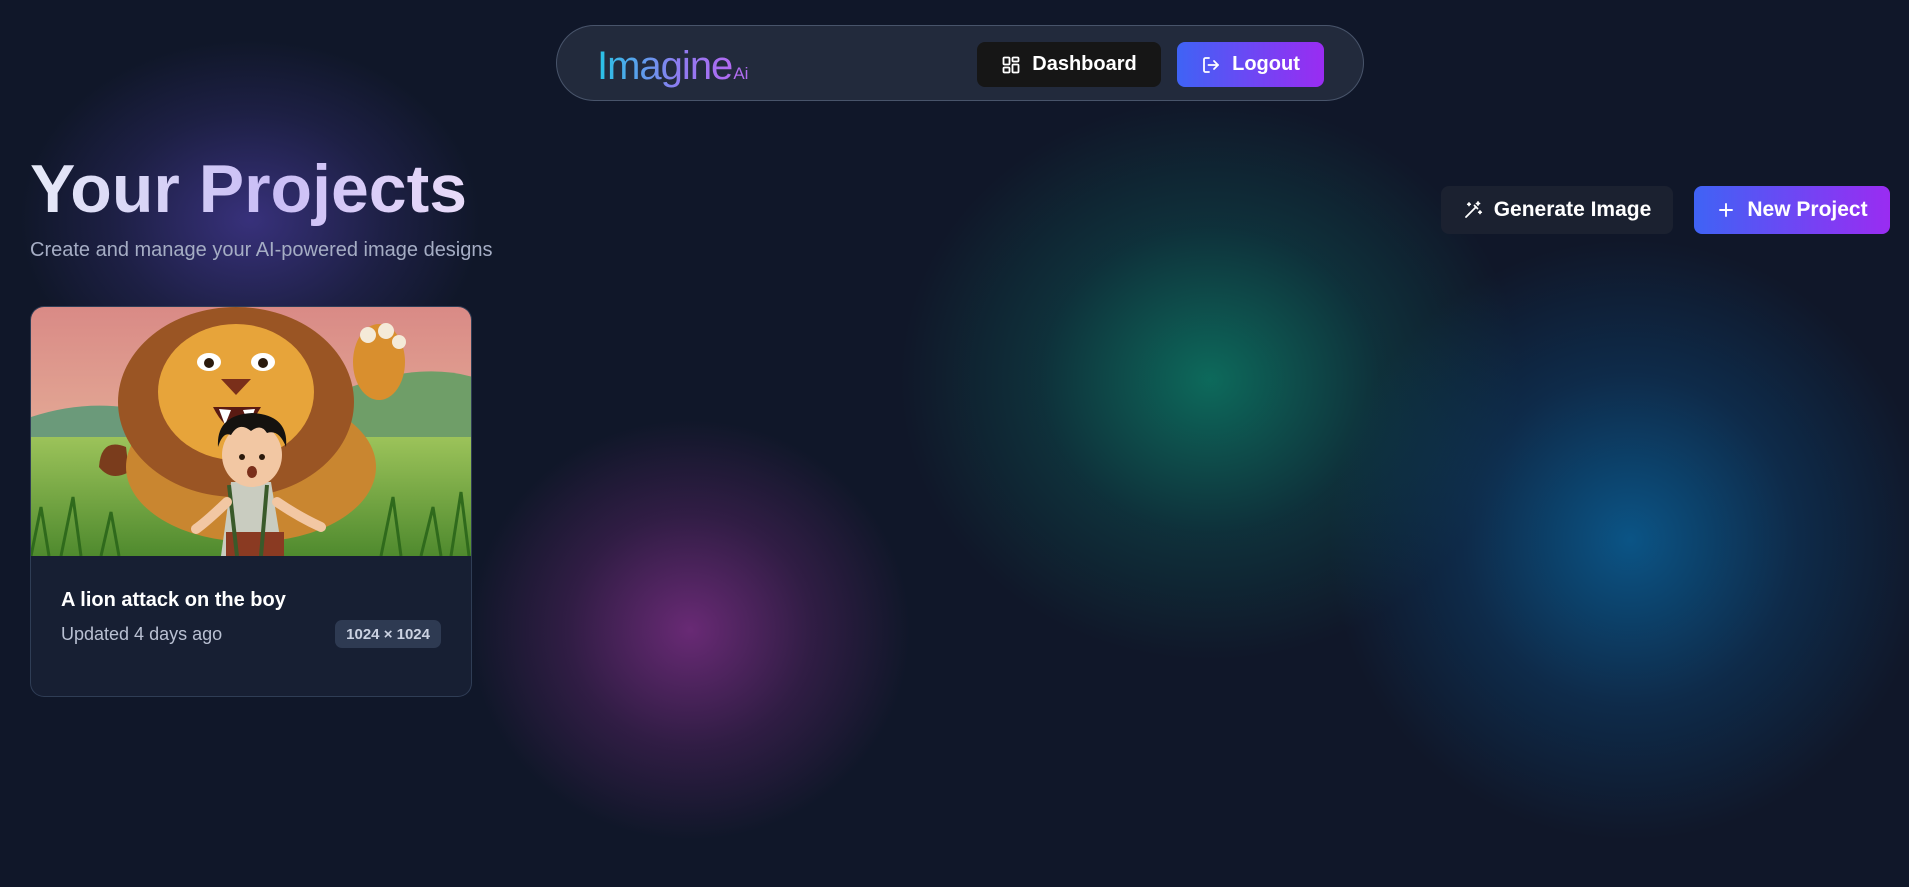  I want to click on project-updated: Updated 4 days ago, so click(142, 634).